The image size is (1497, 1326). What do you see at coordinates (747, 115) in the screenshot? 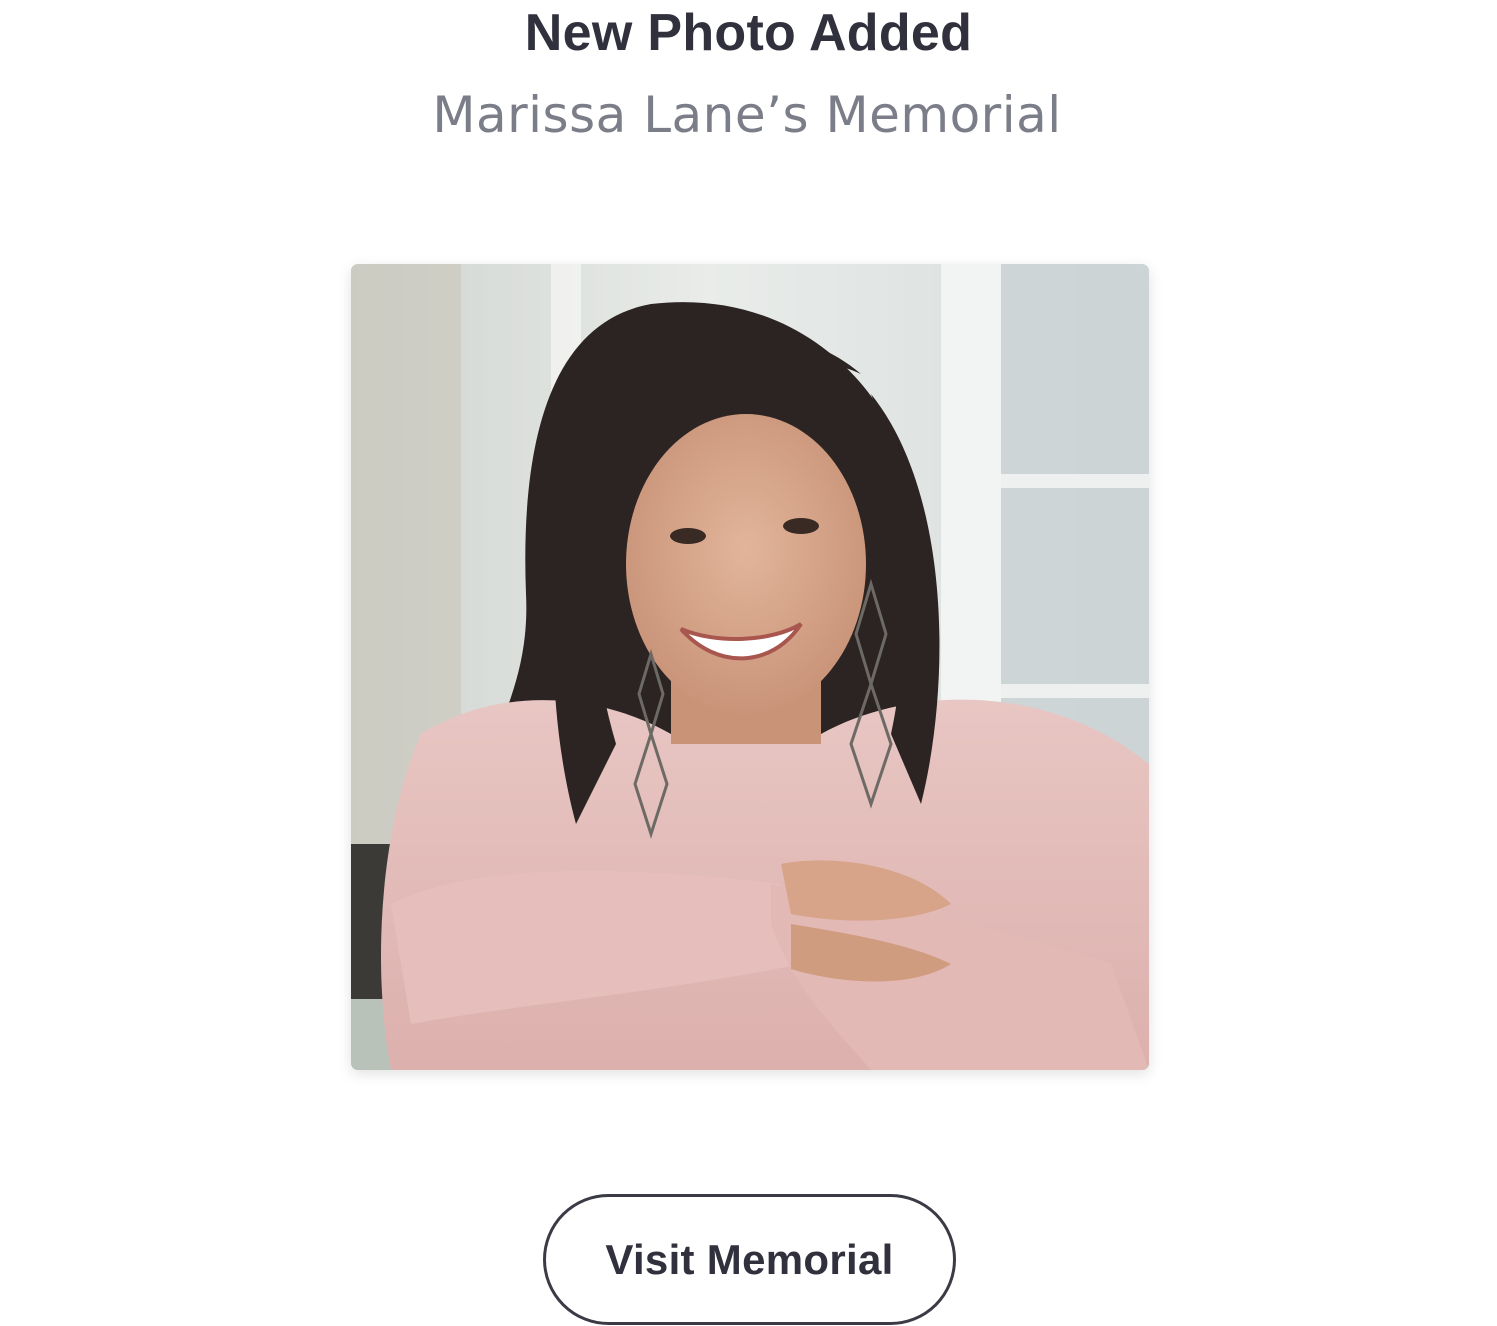
I see `memorial-subtitle: Marissa Lane’s Memorial` at bounding box center [747, 115].